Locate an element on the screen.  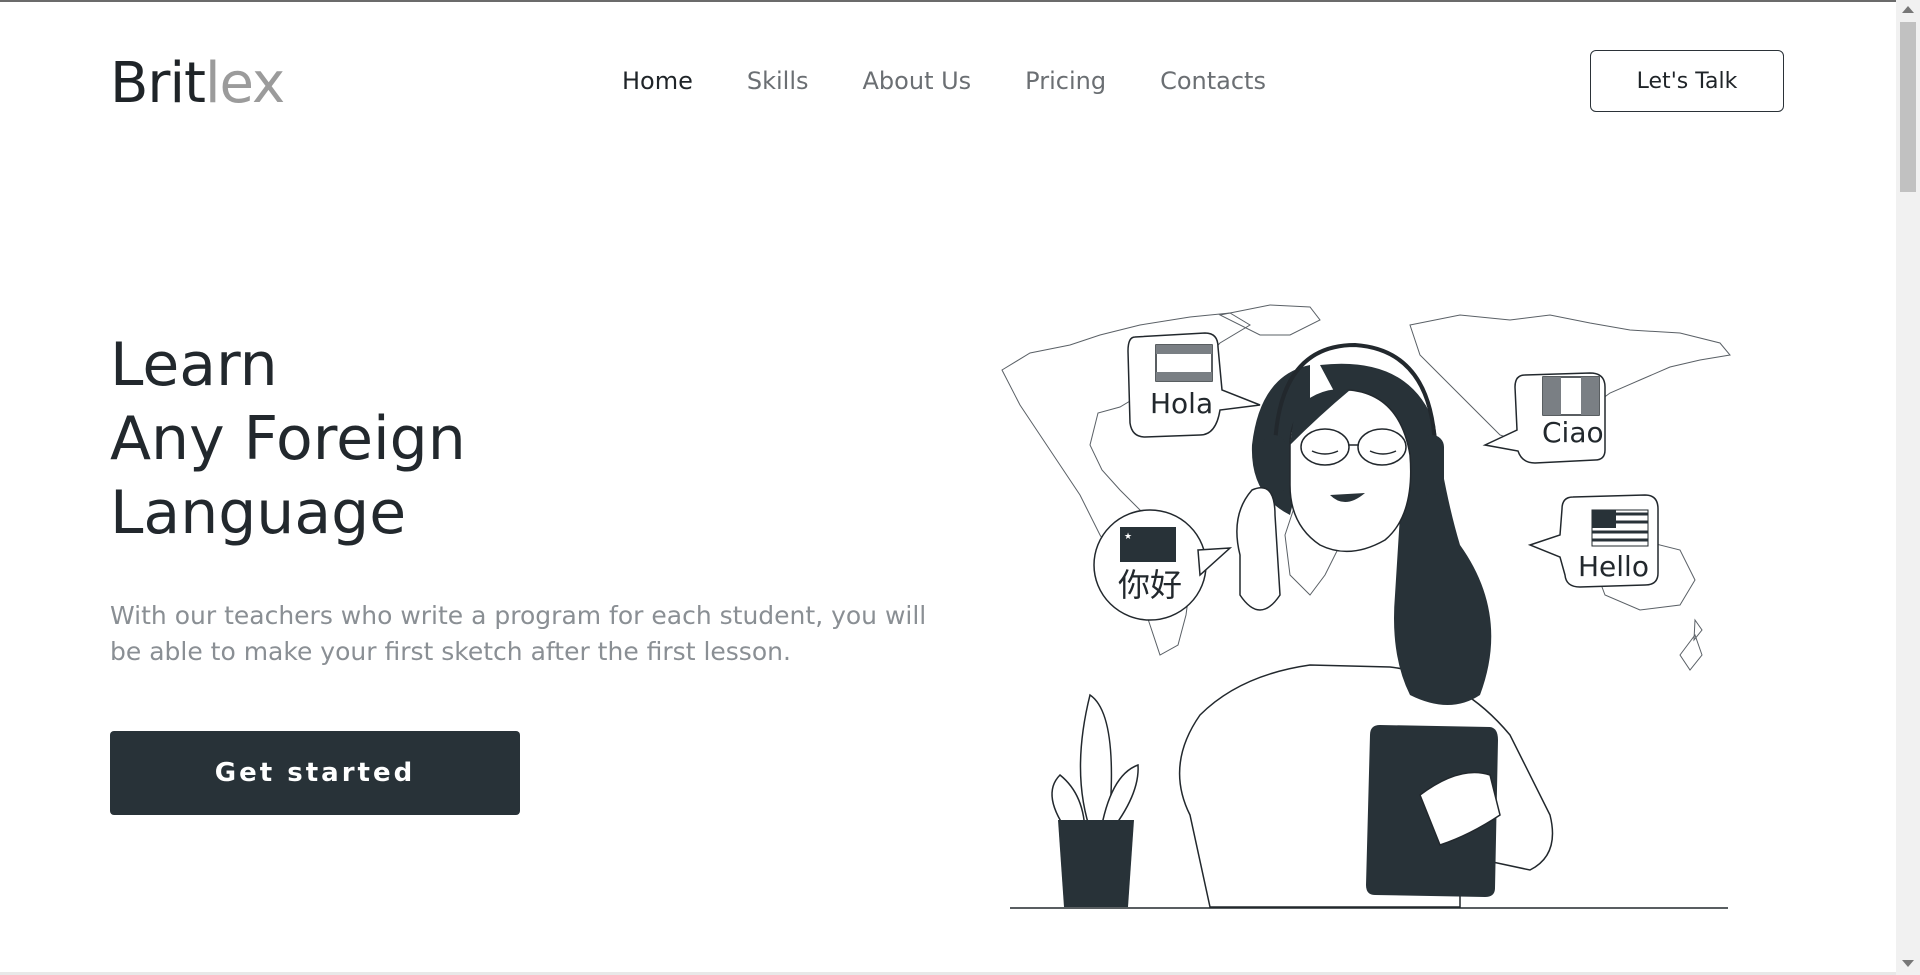
brand-logo: Britlex is located at coordinates (197, 84).